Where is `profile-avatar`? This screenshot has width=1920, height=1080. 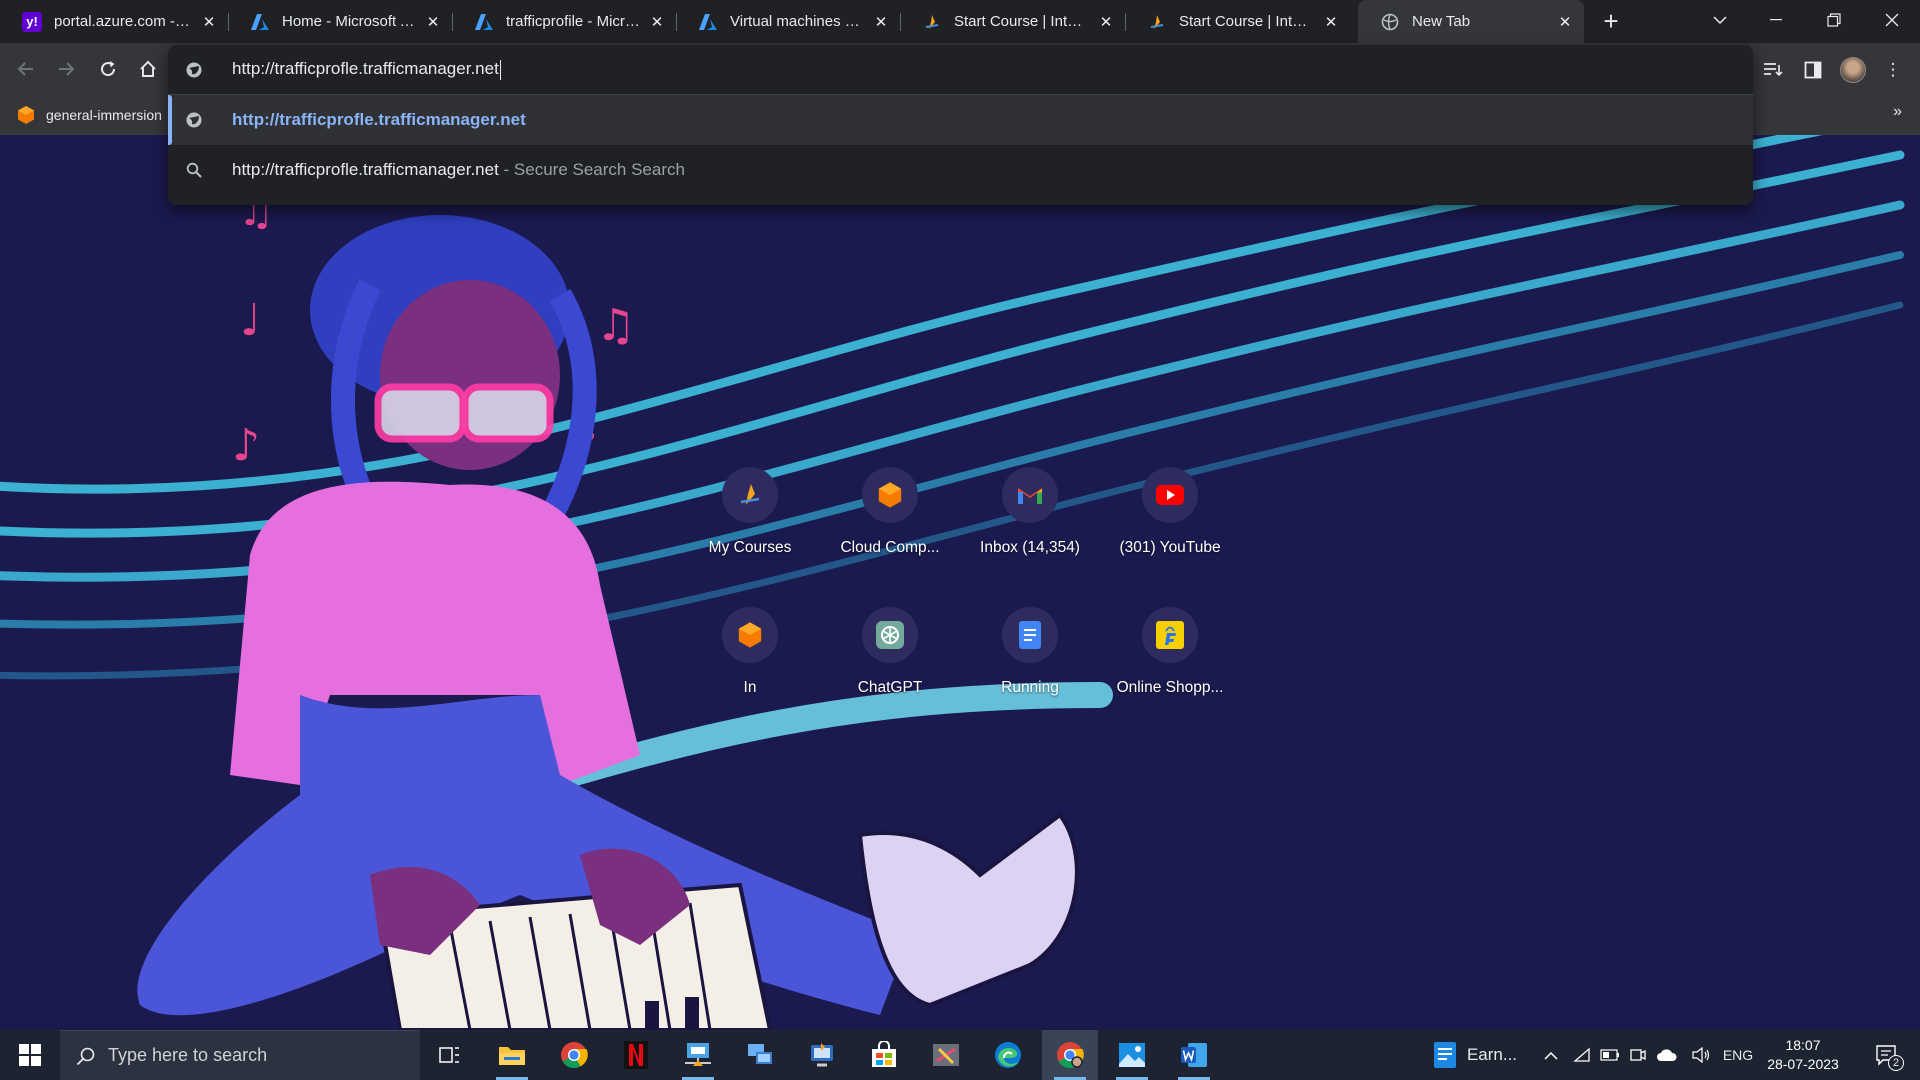 profile-avatar is located at coordinates (1853, 70).